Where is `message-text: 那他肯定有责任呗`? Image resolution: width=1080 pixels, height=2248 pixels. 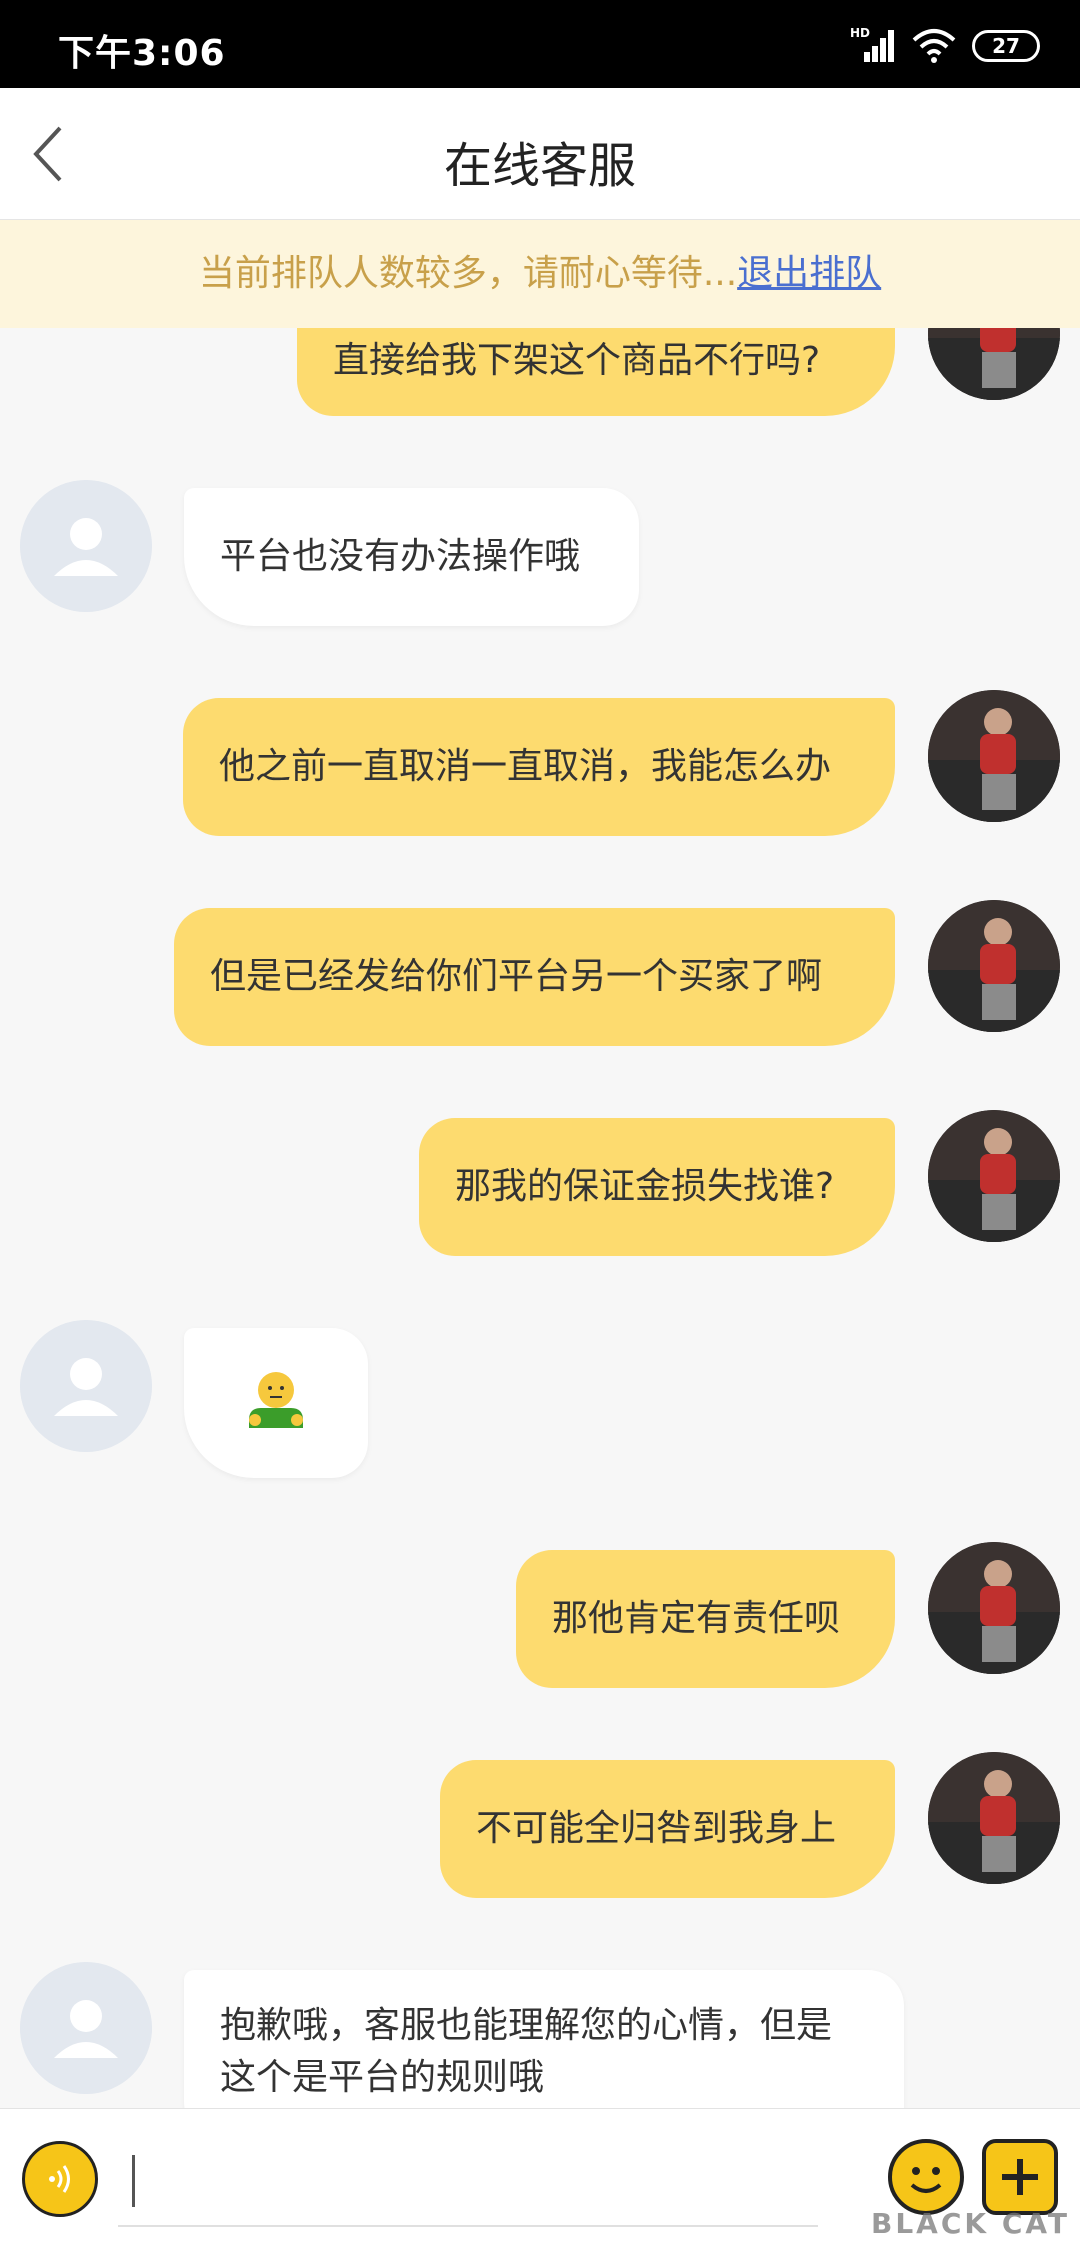
message-text: 那他肯定有责任呗 is located at coordinates (696, 1618).